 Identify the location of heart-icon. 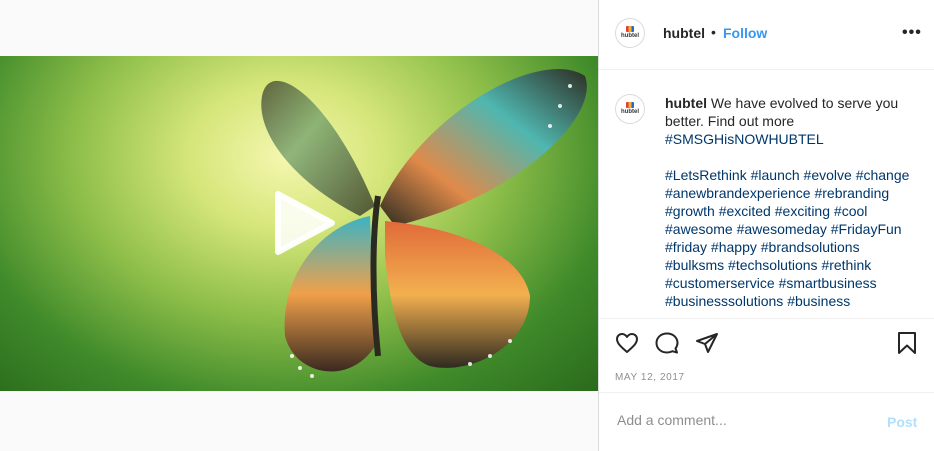
(627, 345).